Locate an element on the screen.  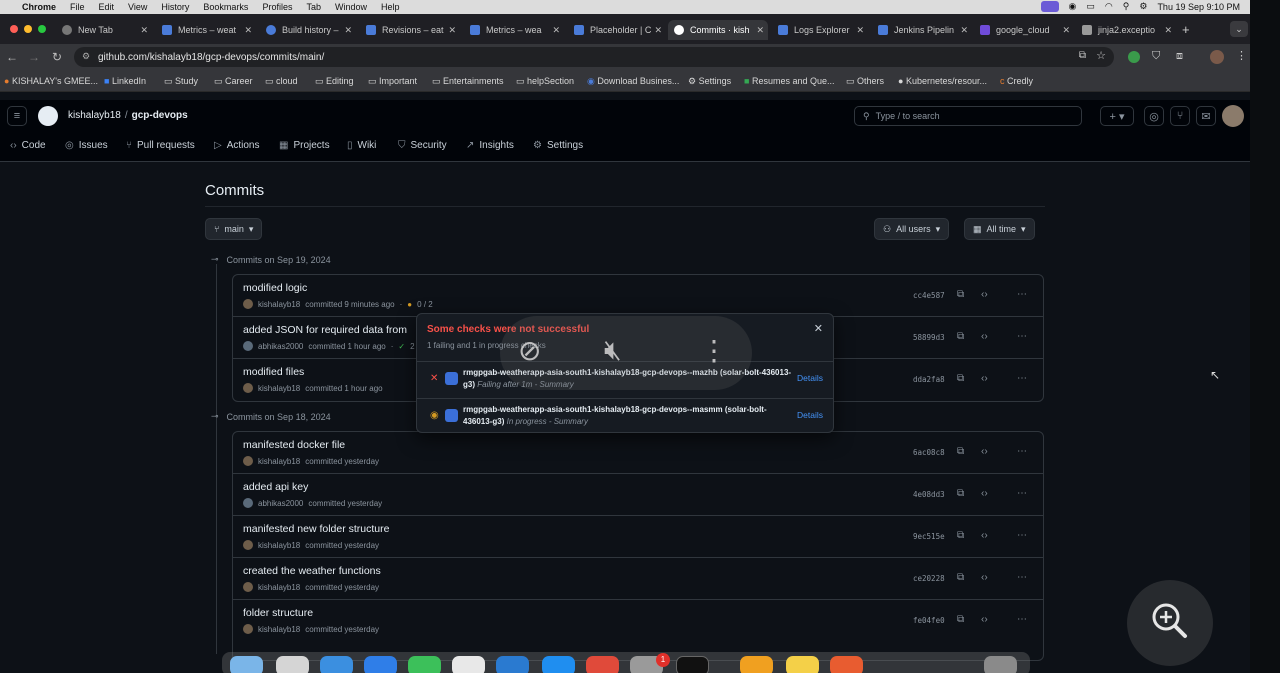
terminal-icon is located at coordinates (692, 664).